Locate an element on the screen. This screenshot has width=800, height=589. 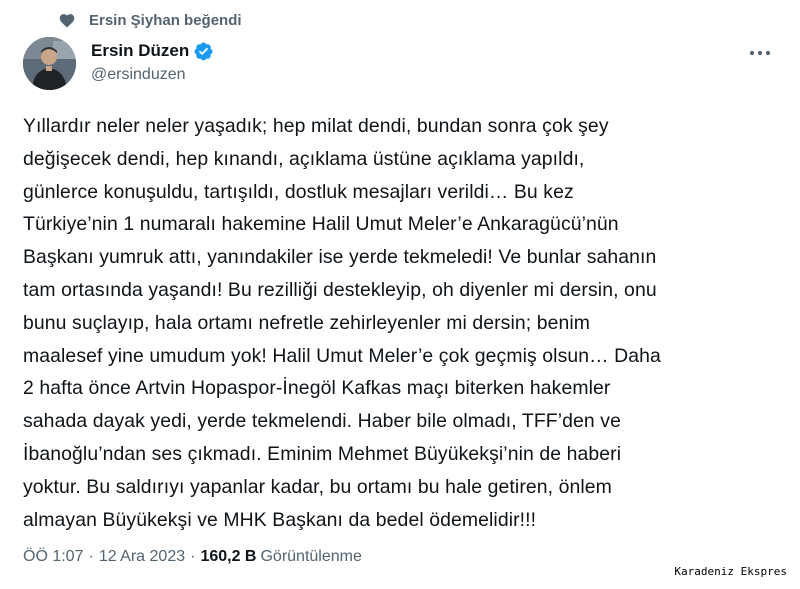
author-names: Ersin Düzen @ersinduzen is located at coordinates (153, 61).